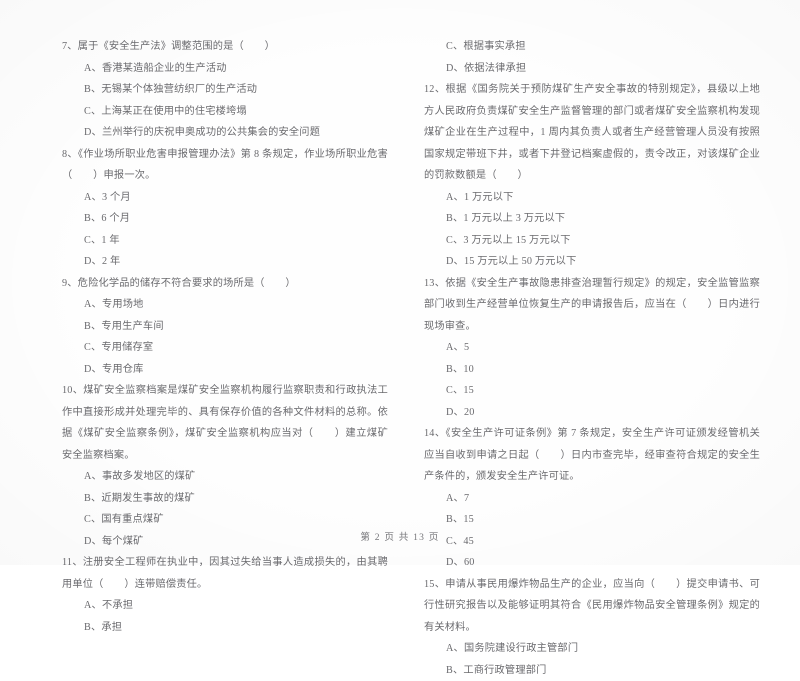  What do you see at coordinates (225, 628) in the screenshot?
I see `option-b: B、承担` at bounding box center [225, 628].